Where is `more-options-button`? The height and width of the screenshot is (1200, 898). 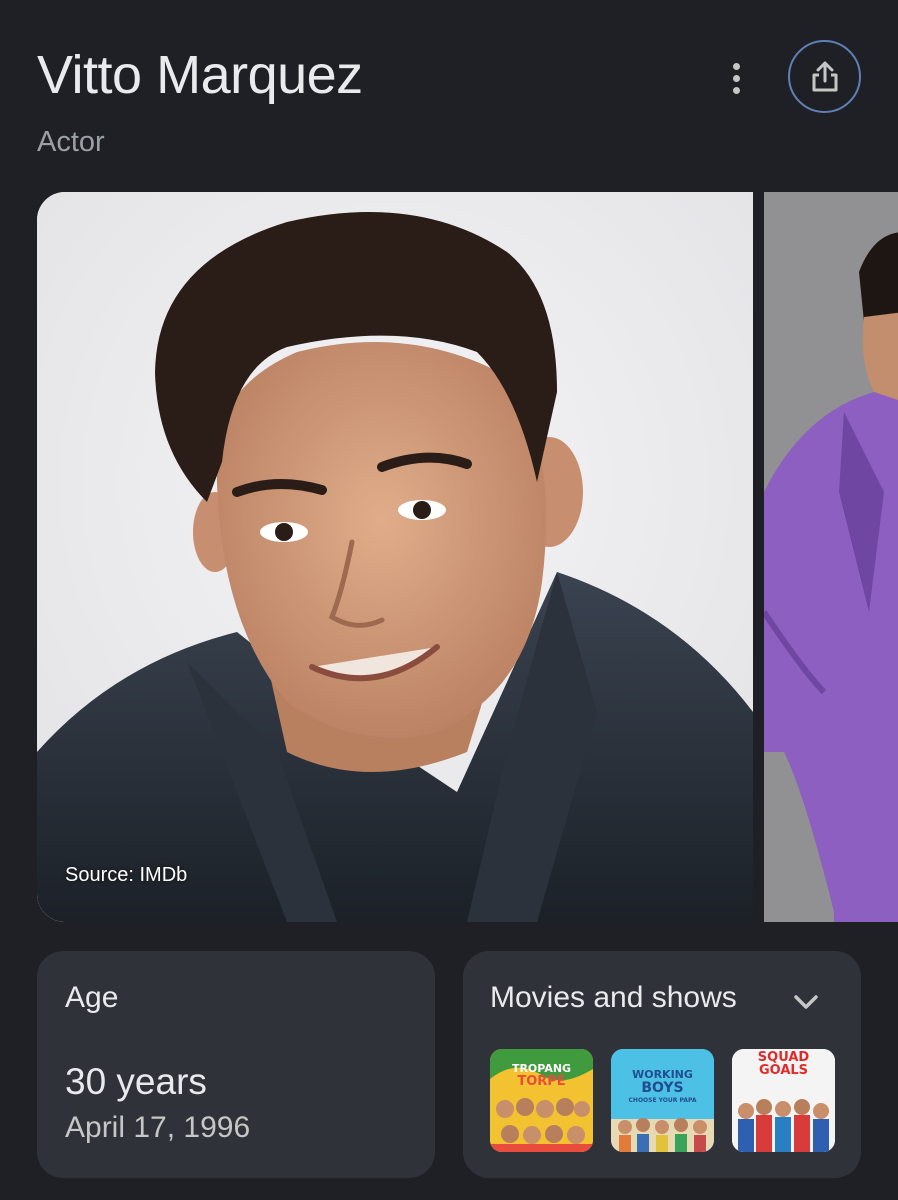
more-options-button is located at coordinates (736, 78).